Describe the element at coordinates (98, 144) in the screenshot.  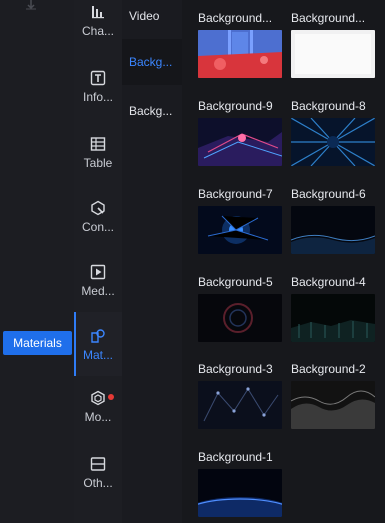
I see `table-icon` at that location.